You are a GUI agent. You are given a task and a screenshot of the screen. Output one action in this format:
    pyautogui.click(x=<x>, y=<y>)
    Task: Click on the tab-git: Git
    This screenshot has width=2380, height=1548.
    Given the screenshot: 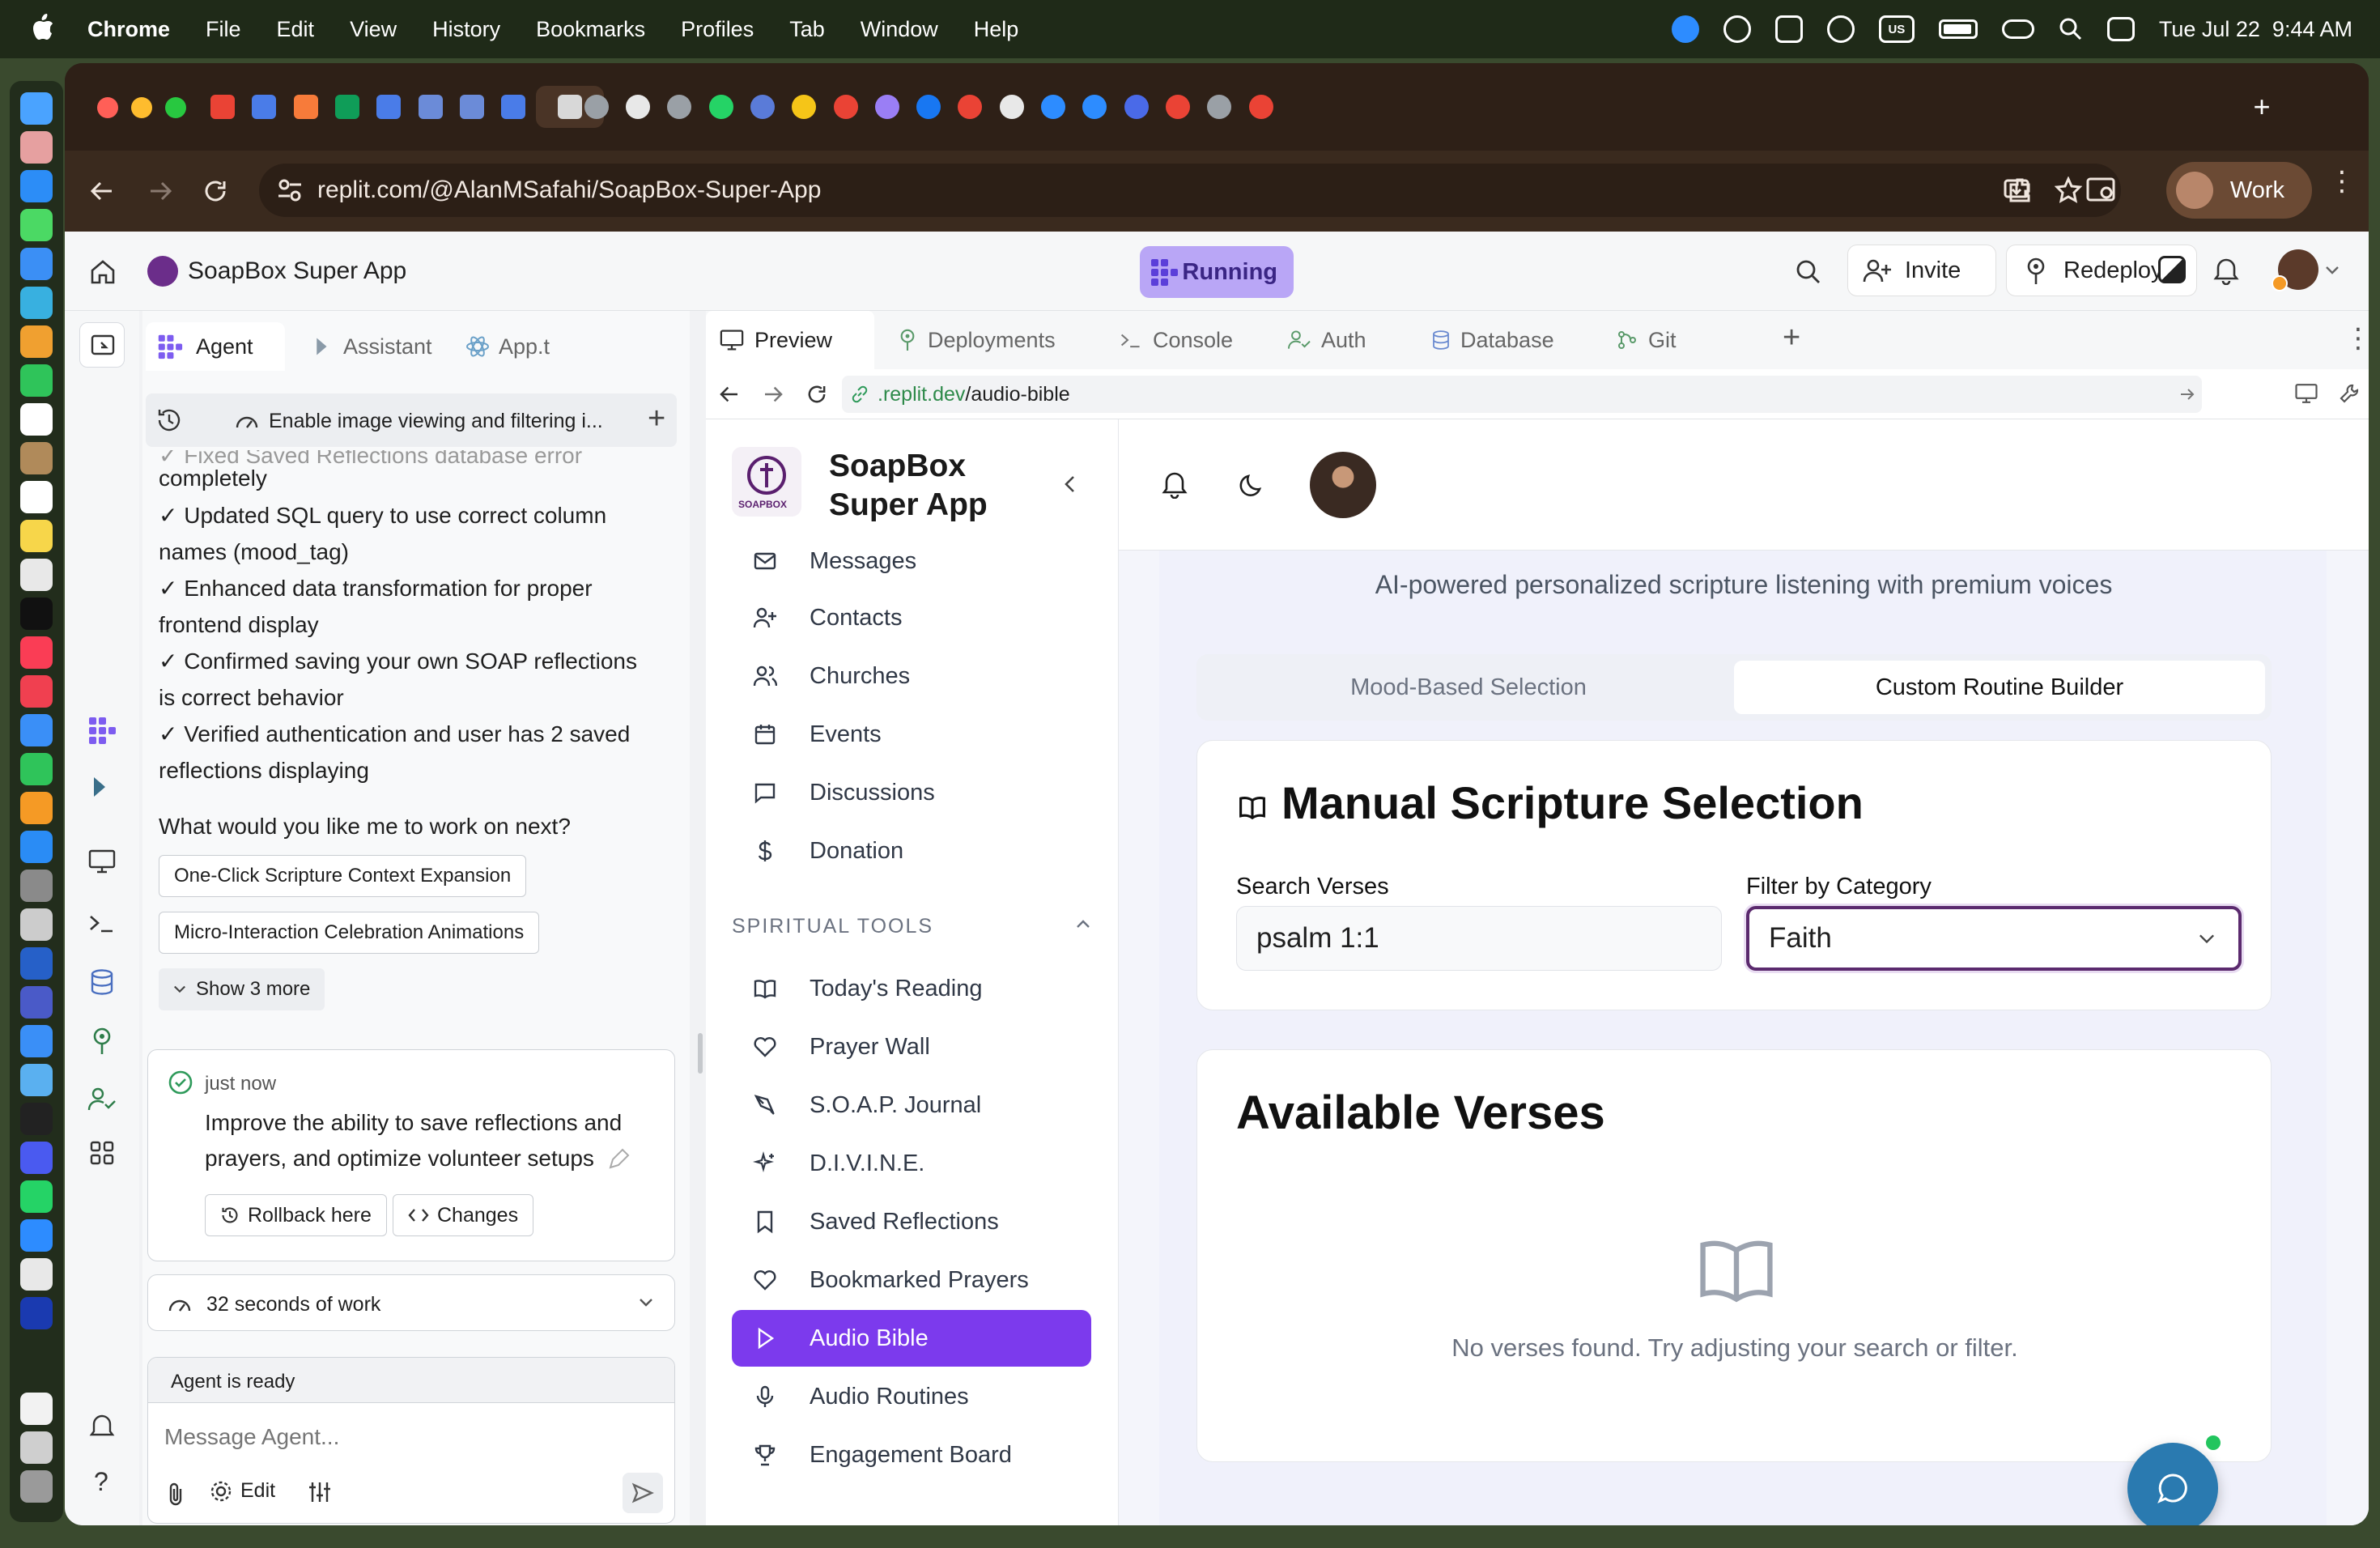 What is the action you would take?
    pyautogui.click(x=1663, y=340)
    